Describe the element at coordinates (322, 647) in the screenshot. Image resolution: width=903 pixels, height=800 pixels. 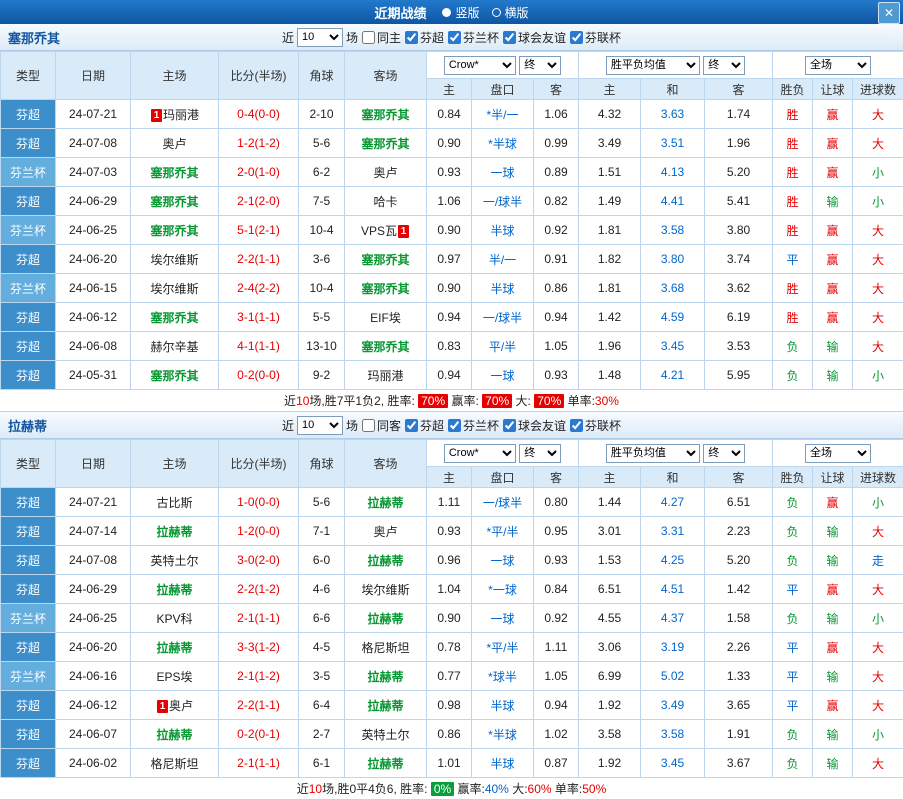
I see `corners-cell: 4-5` at that location.